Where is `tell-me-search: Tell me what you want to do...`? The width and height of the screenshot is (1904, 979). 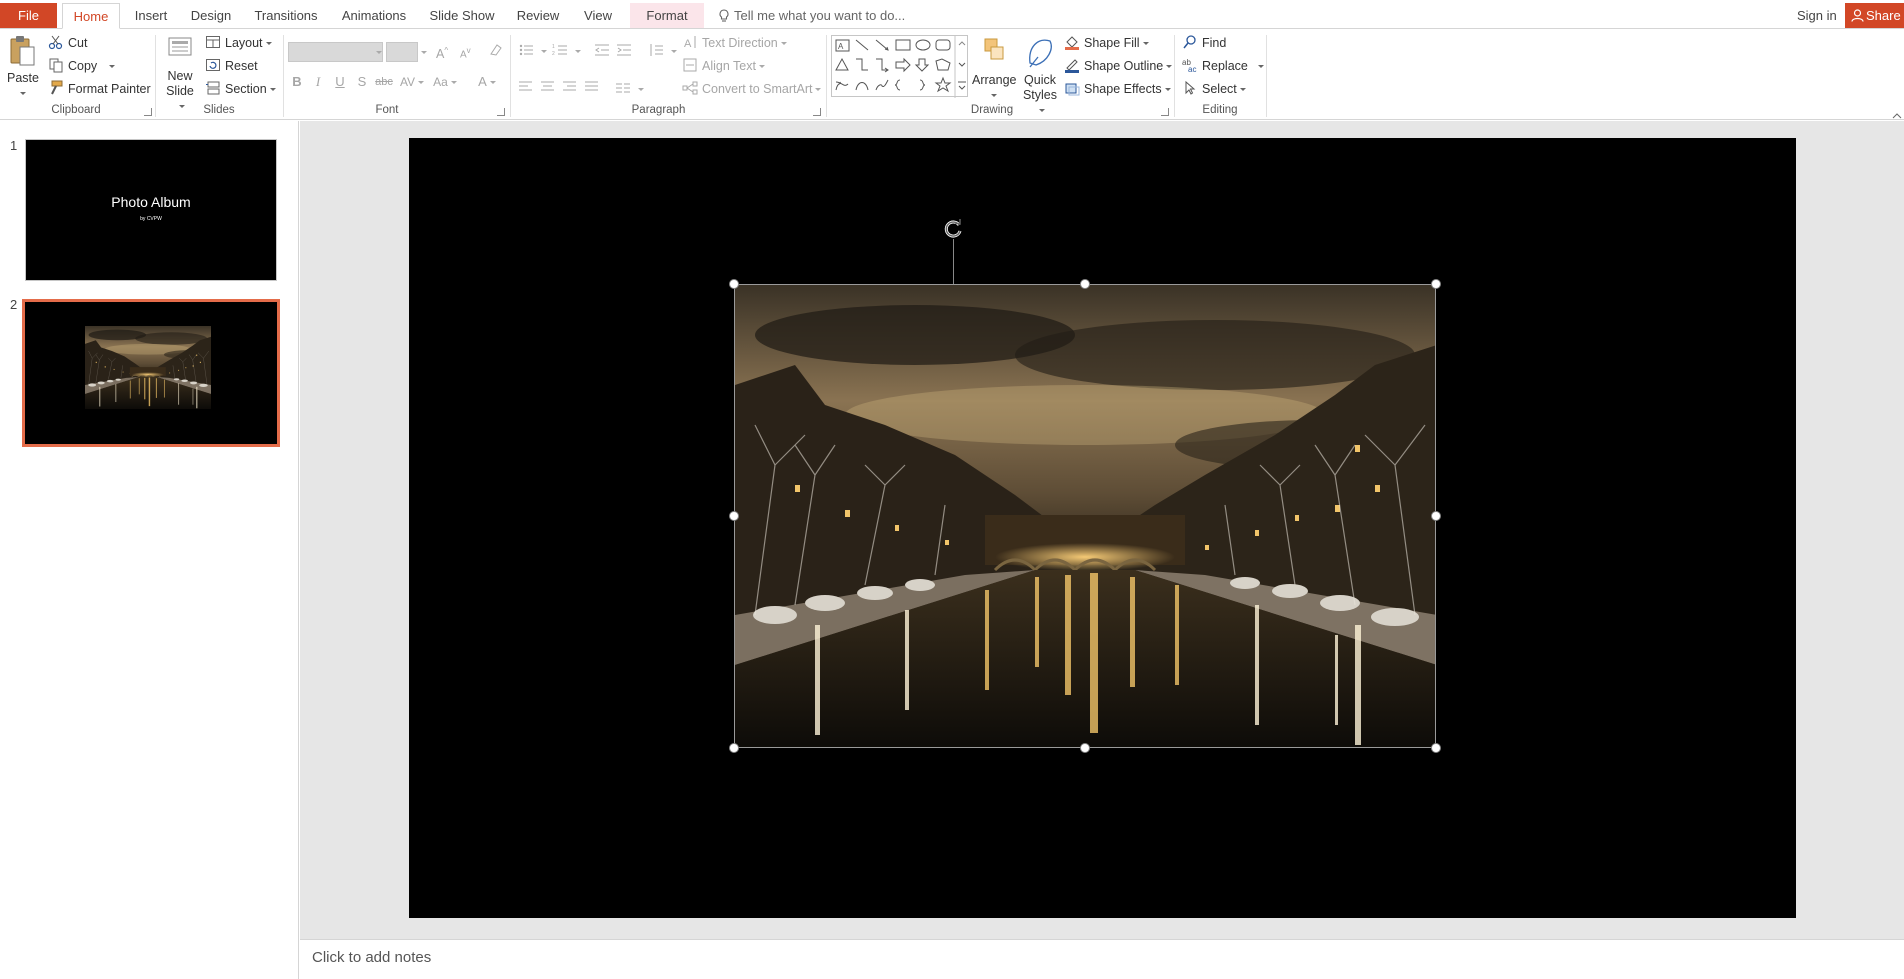
tell-me-search: Tell me what you want to do... is located at coordinates (811, 16).